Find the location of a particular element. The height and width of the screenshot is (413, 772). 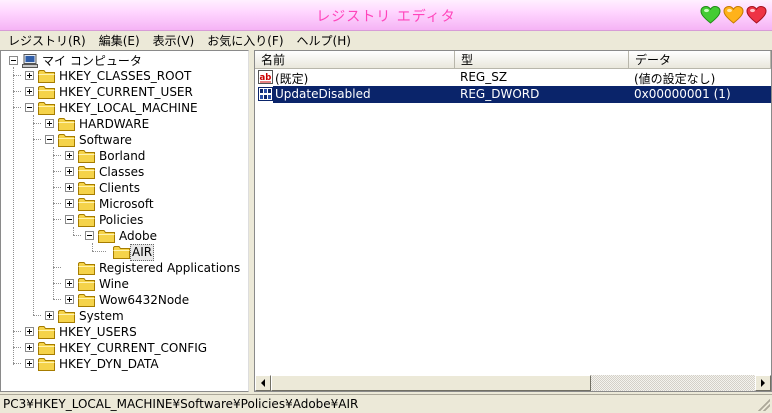

tree-item-hkey-local-machine: HKEY_LOCAL_MACHINE is located at coordinates (100, 108).